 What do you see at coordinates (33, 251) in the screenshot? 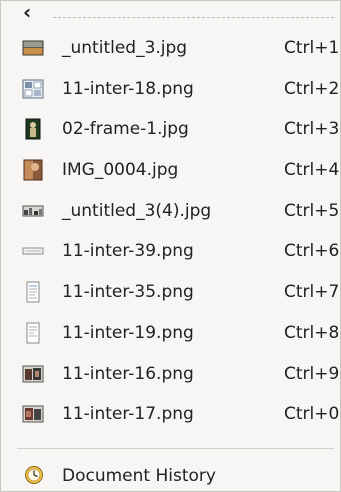
I see `strip-image-icon` at bounding box center [33, 251].